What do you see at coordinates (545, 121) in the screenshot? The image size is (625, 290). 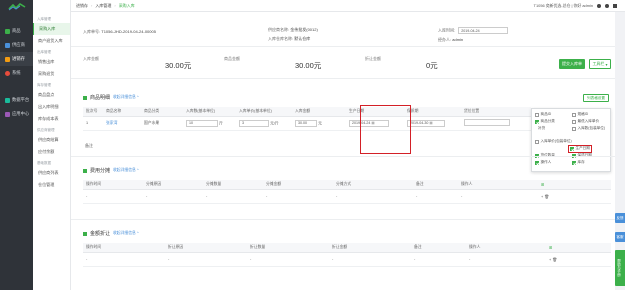 I see `col-option: 商品分类` at bounding box center [545, 121].